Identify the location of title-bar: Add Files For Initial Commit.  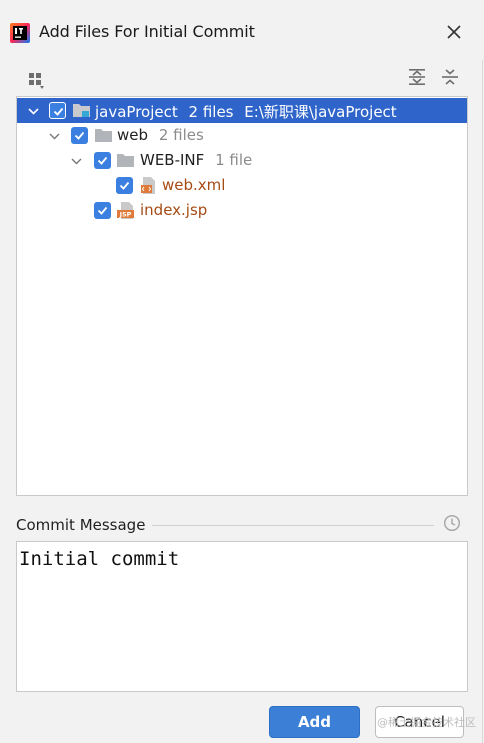
(242, 30).